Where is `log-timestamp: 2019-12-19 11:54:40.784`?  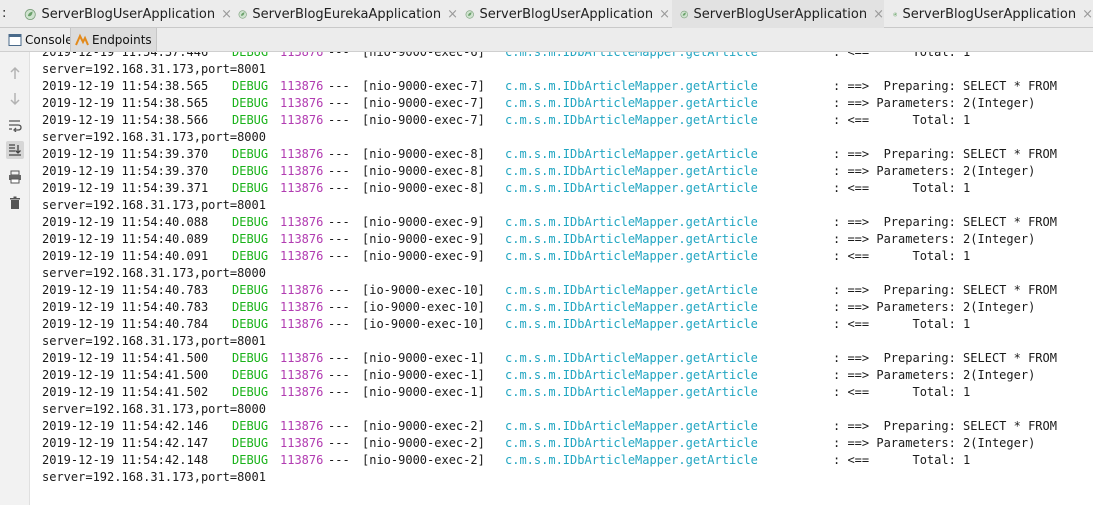 log-timestamp: 2019-12-19 11:54:40.784 is located at coordinates (125, 324).